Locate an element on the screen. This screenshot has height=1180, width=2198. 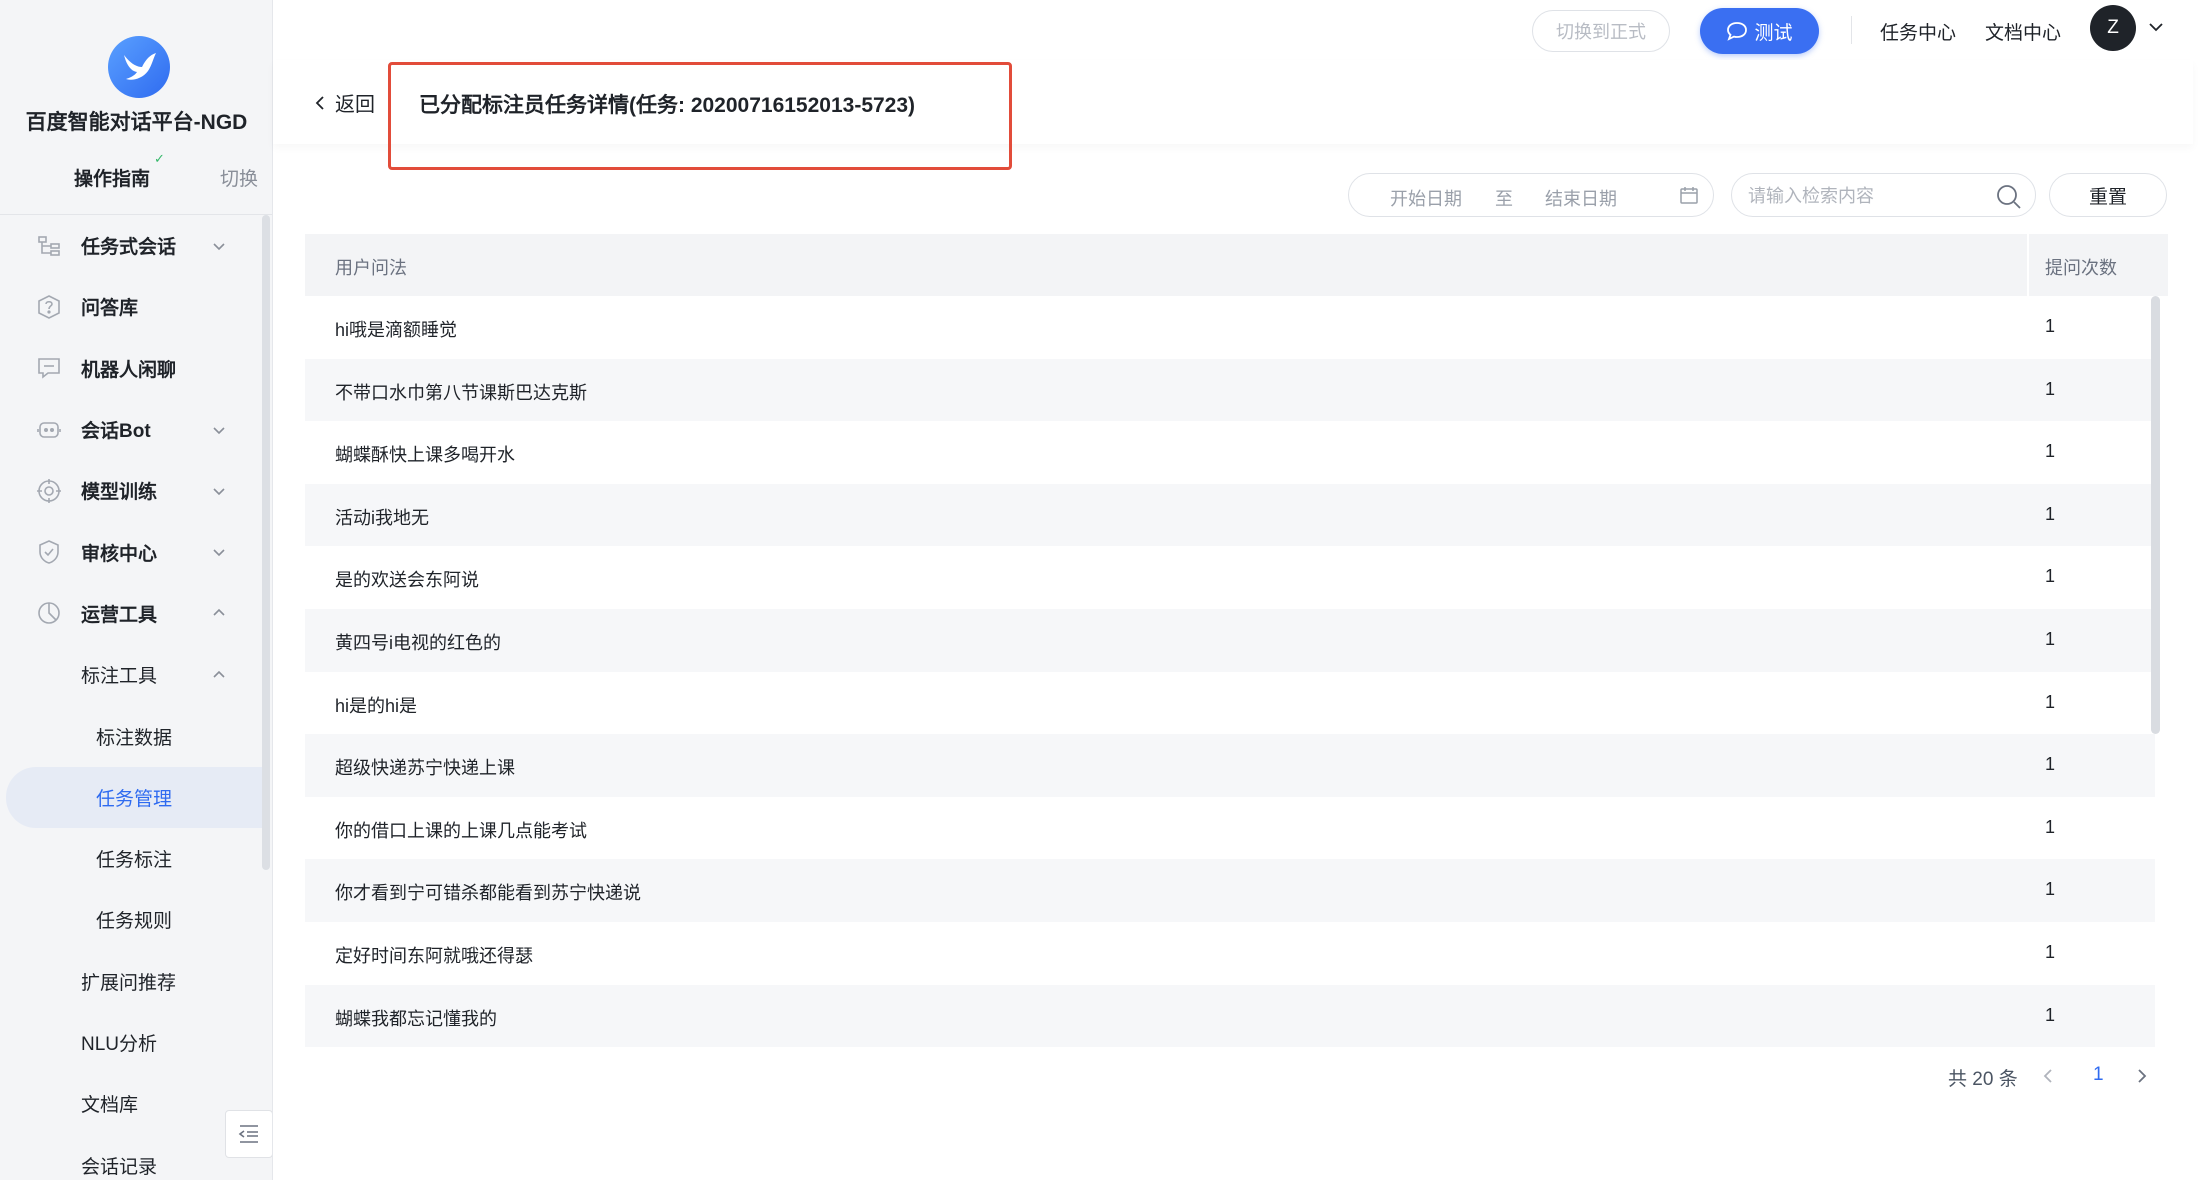
column-divider is located at coordinates (2028, 265).